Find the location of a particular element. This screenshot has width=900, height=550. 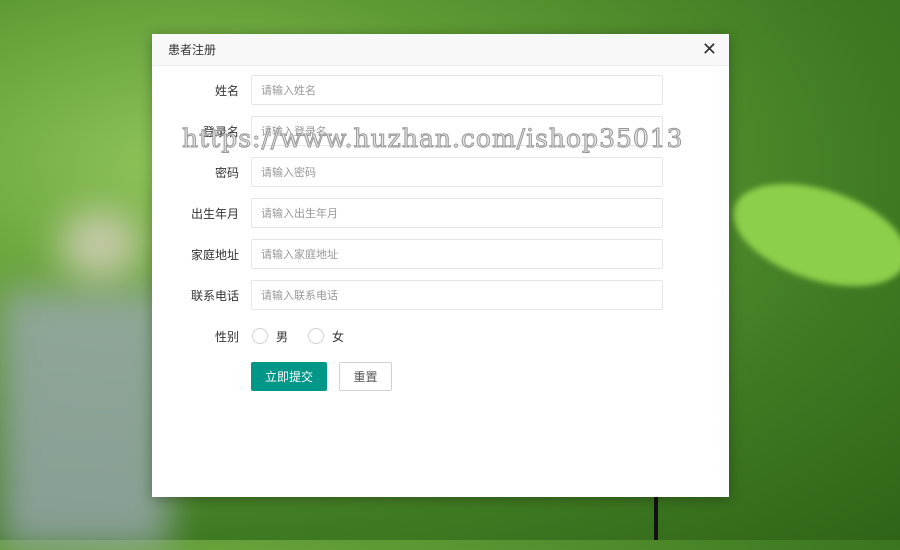

reset-button: 重置 is located at coordinates (365, 376).